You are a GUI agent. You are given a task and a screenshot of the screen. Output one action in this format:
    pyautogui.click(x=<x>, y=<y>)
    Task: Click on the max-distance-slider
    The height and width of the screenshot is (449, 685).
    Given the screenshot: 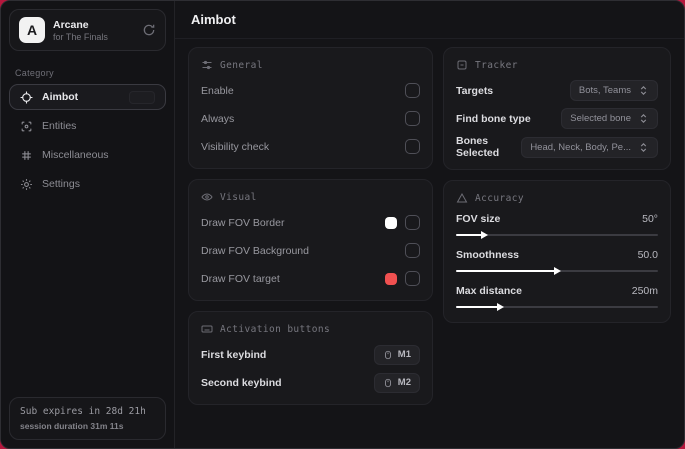 What is the action you would take?
    pyautogui.click(x=557, y=307)
    